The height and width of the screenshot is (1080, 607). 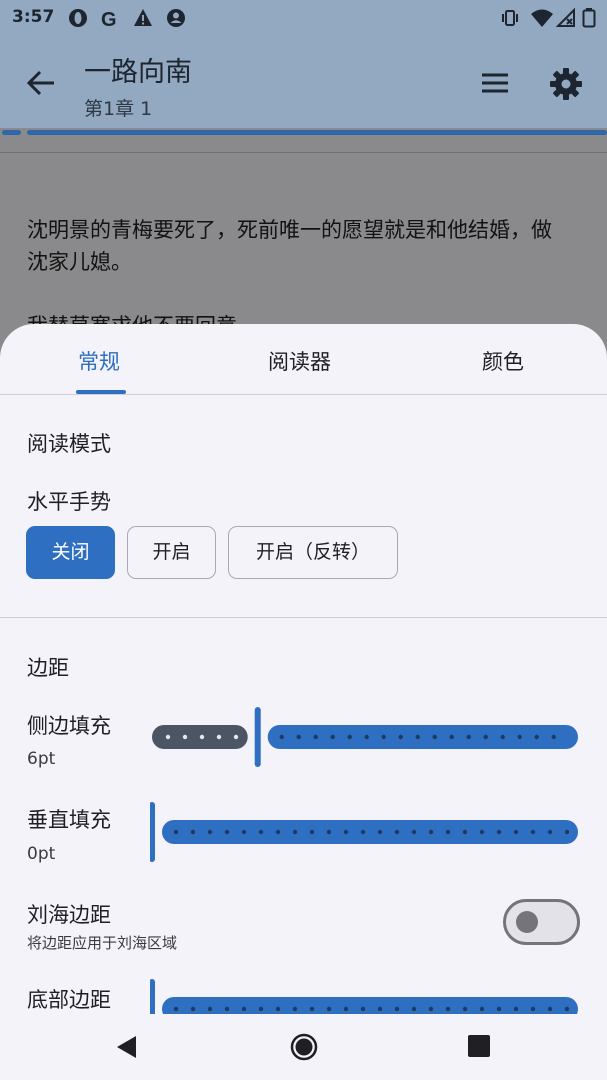 What do you see at coordinates (289, 246) in the screenshot?
I see `reader-paragraph: 沈明景的青梅要死了，死前唯一的愿望就是和他结婚，做沈家儿媳。` at bounding box center [289, 246].